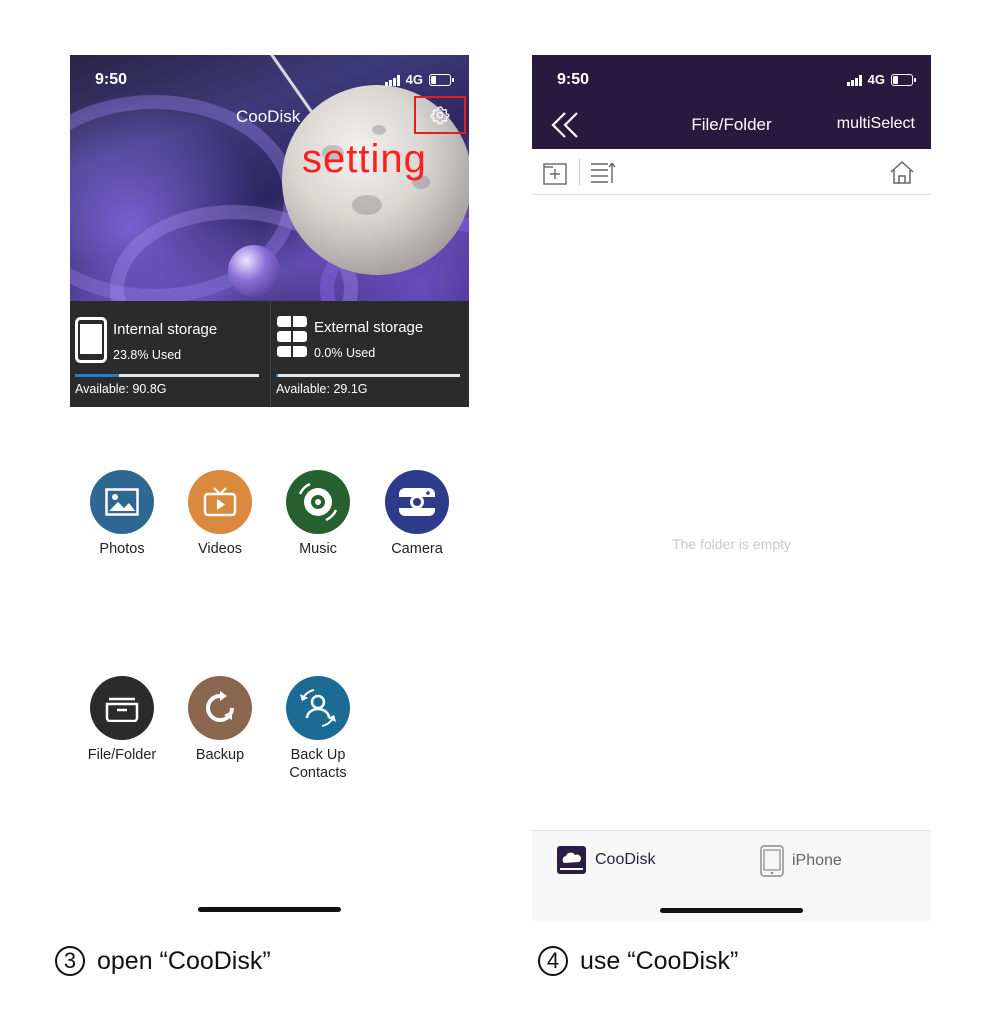 The width and height of the screenshot is (1000, 1026). I want to click on hero-banner: 9:50 4G CooDisk setting, so click(269, 178).